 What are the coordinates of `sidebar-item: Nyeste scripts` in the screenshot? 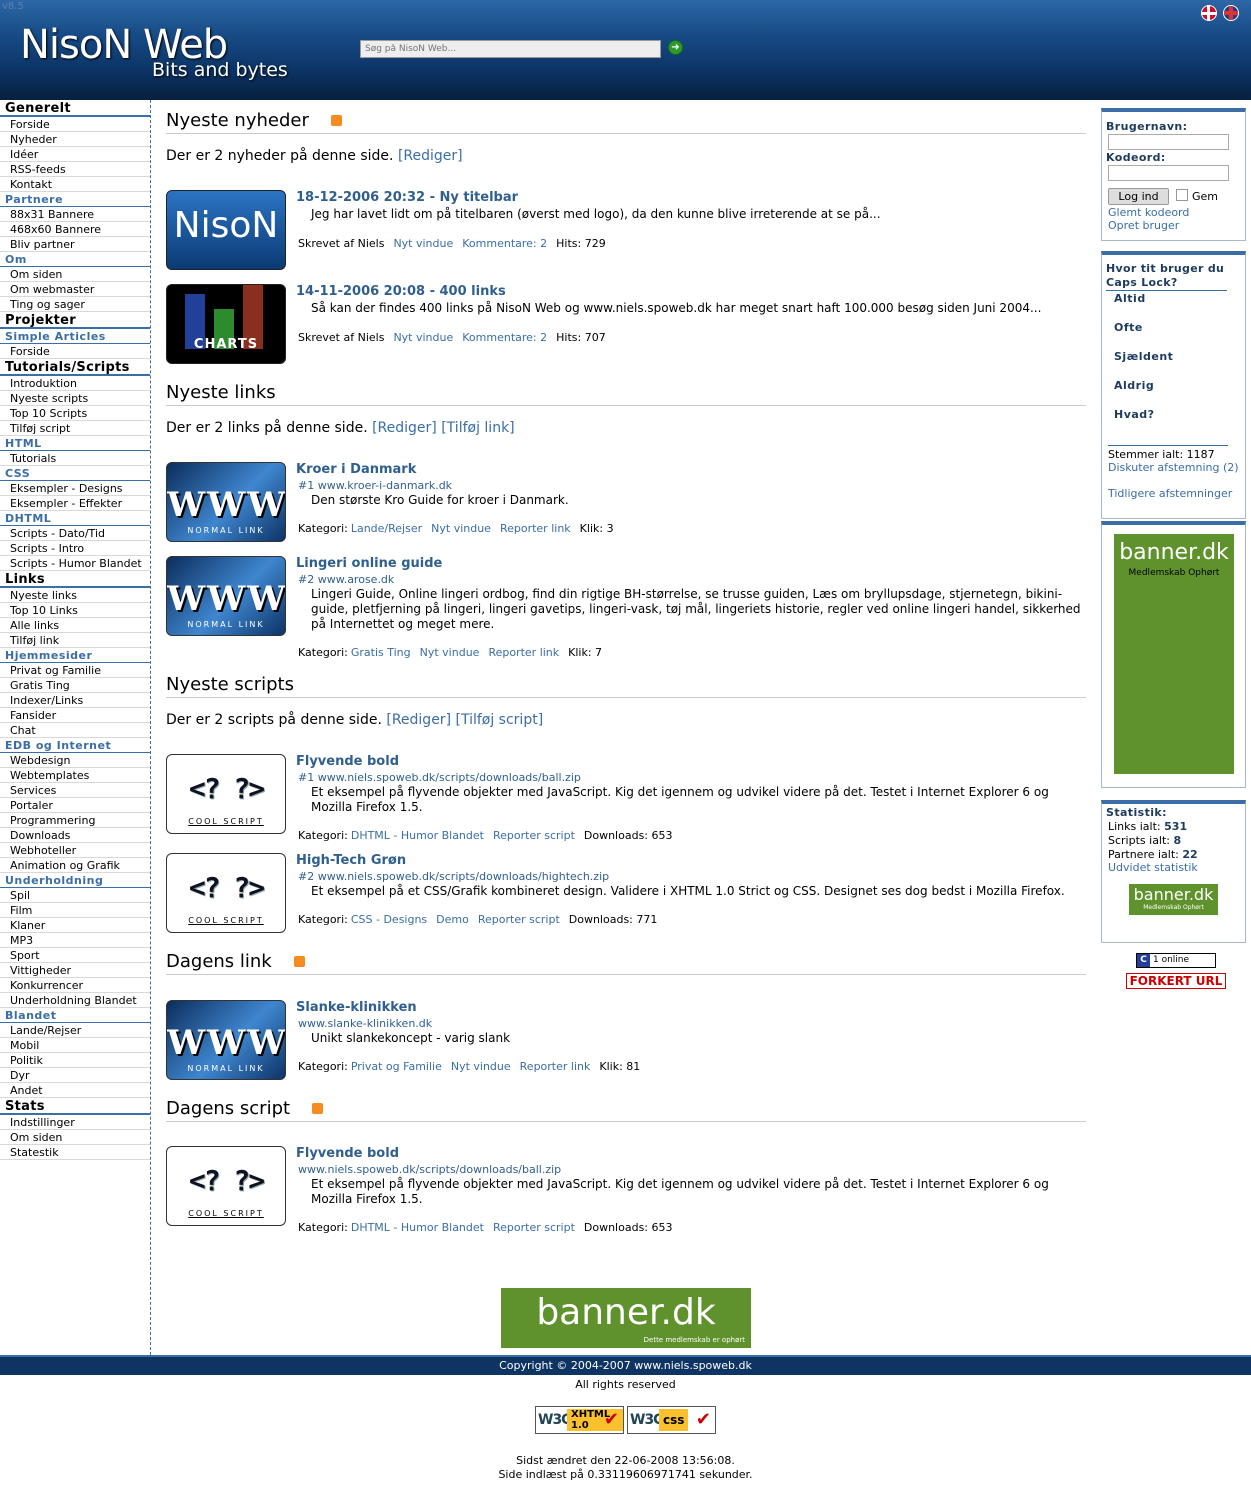 It's located at (75, 398).